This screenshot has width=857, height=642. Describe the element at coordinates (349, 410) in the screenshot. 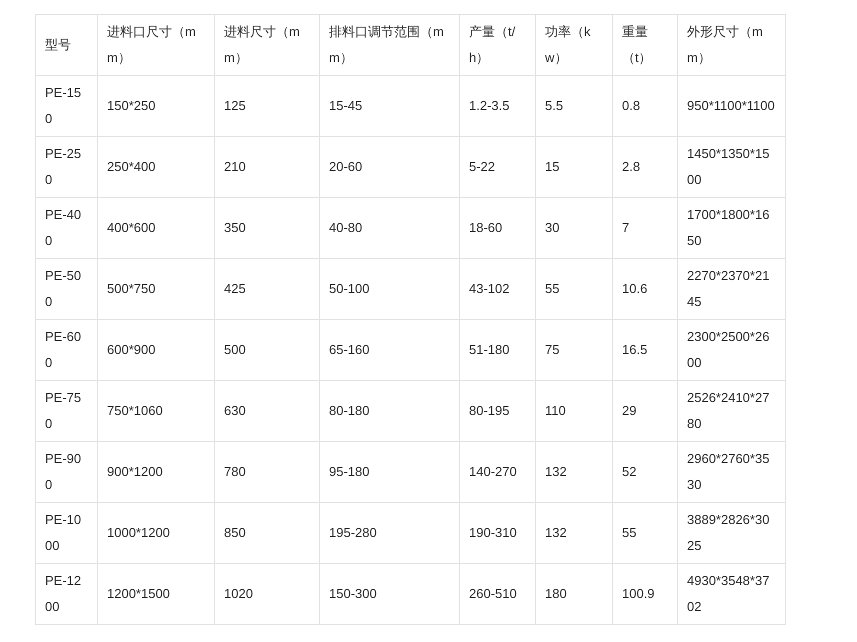

I see `table-cell: 80-180` at that location.